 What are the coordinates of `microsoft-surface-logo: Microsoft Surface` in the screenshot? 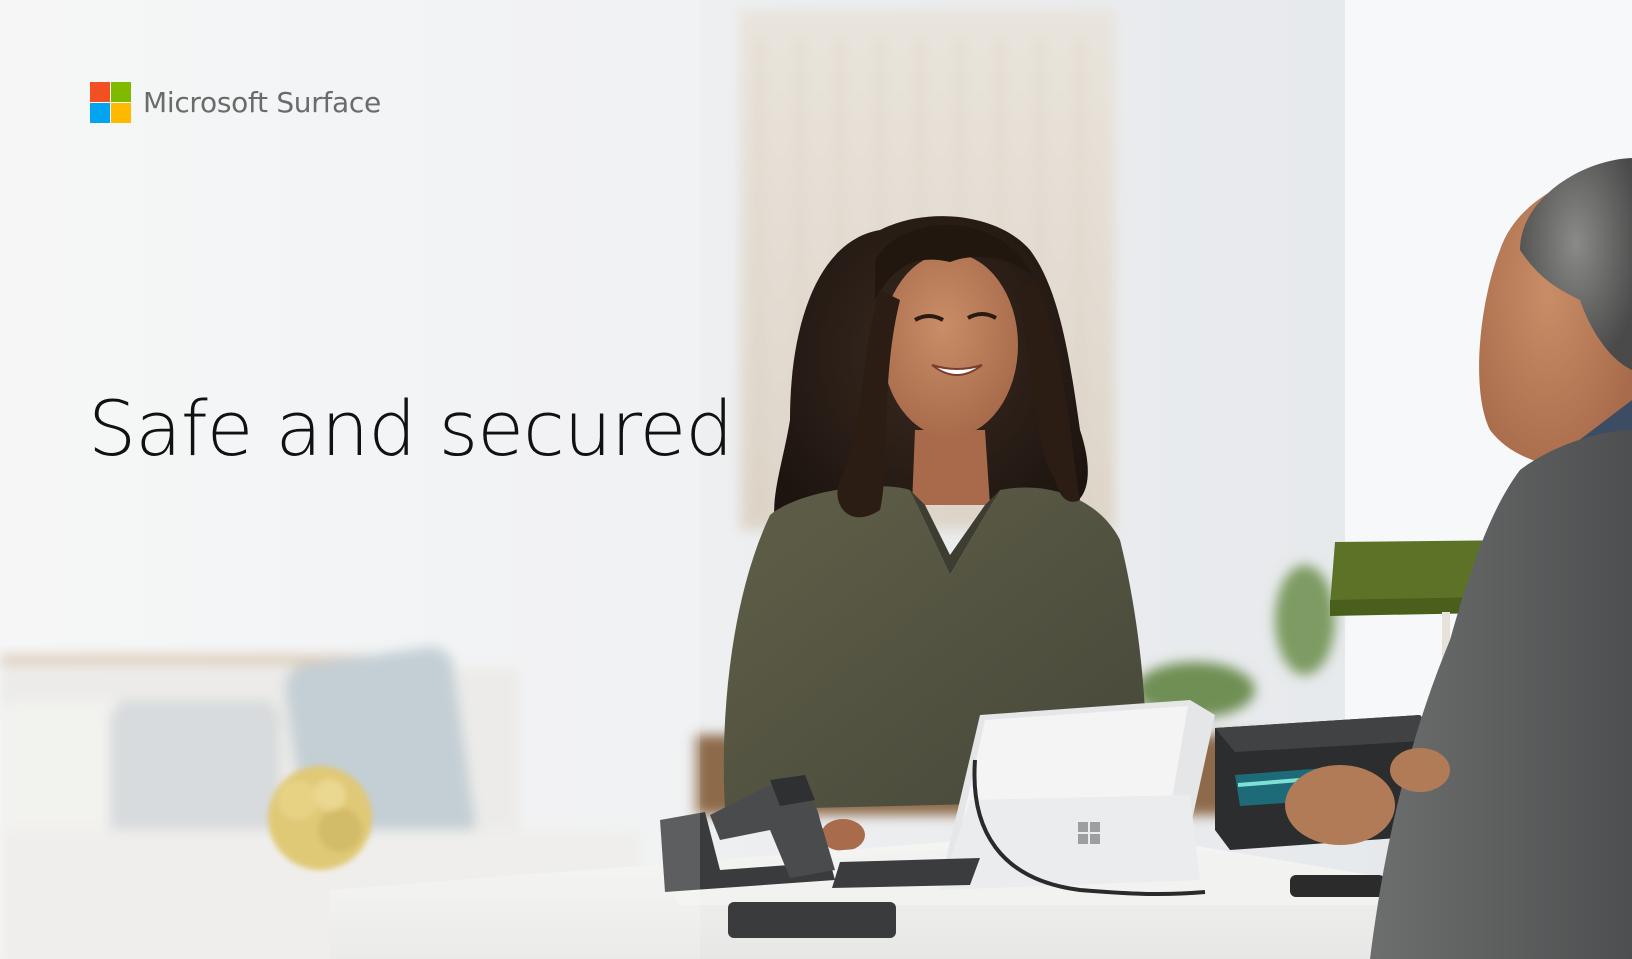 It's located at (235, 102).